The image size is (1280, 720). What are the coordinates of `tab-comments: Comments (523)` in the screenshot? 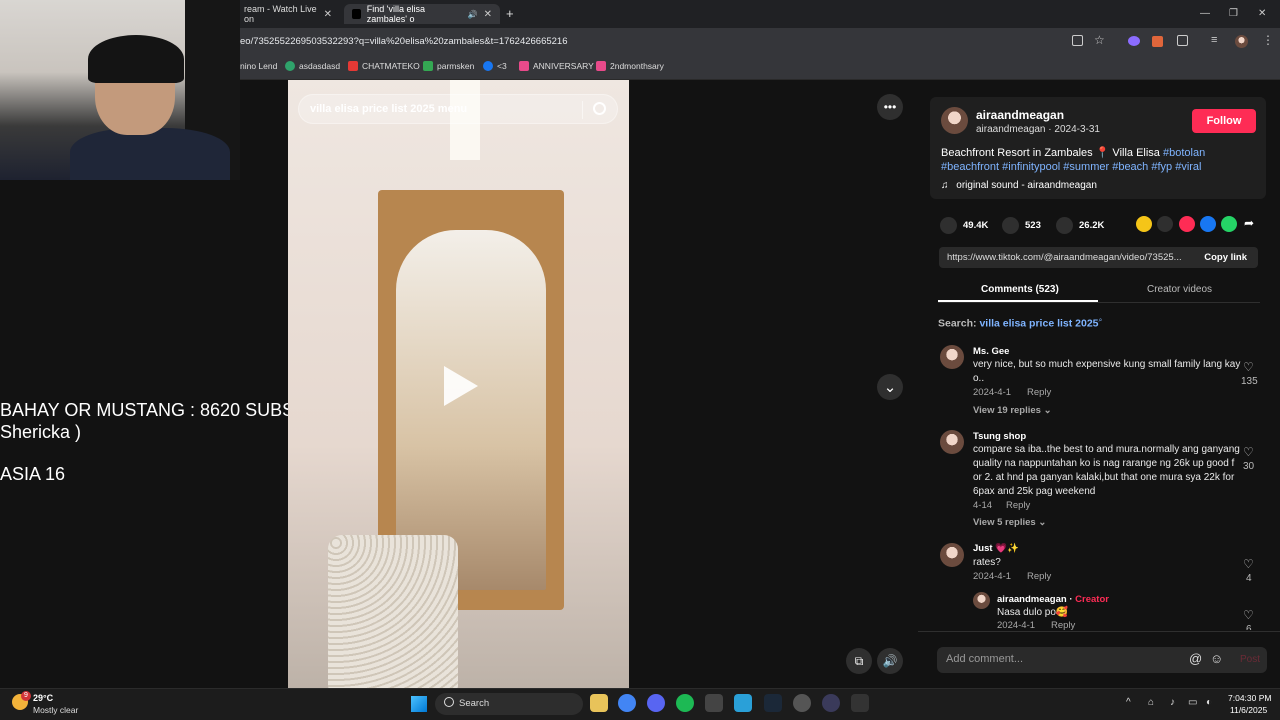 It's located at (1020, 289).